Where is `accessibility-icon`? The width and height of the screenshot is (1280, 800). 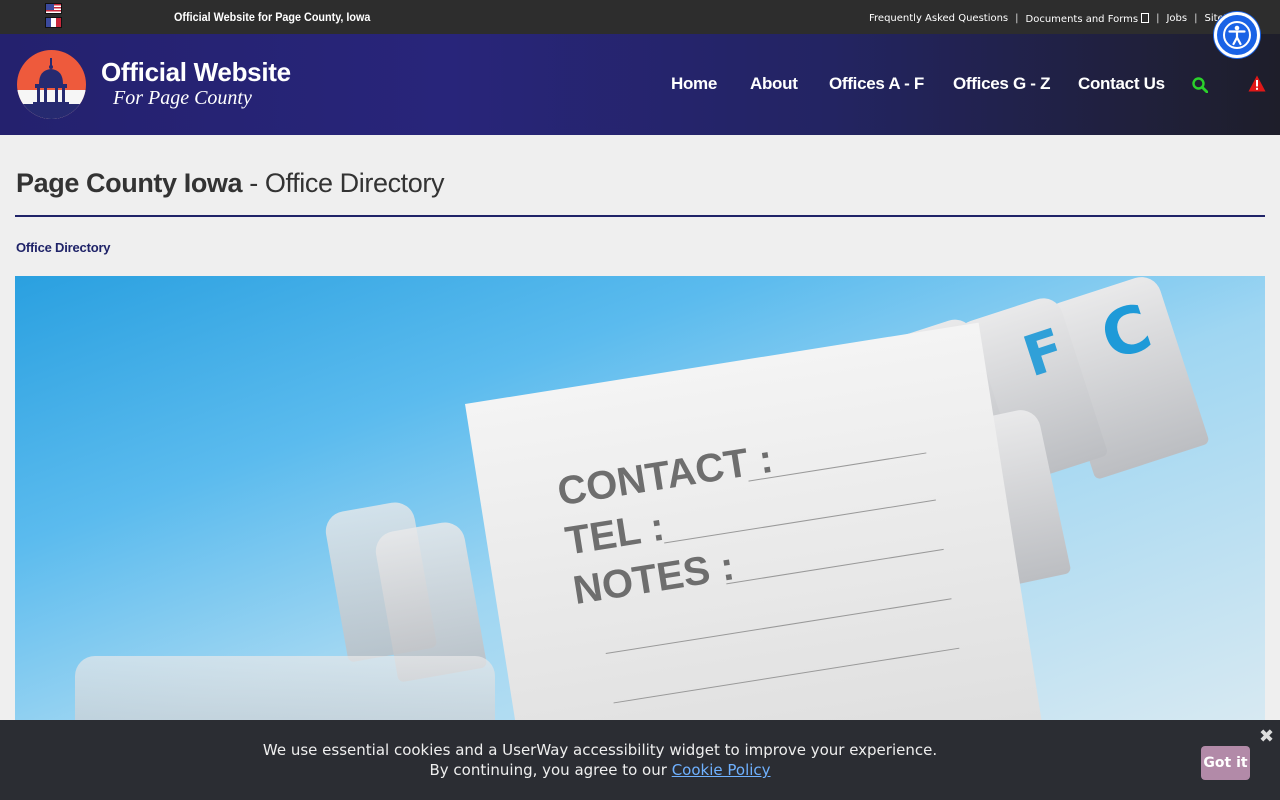 accessibility-icon is located at coordinates (1237, 35).